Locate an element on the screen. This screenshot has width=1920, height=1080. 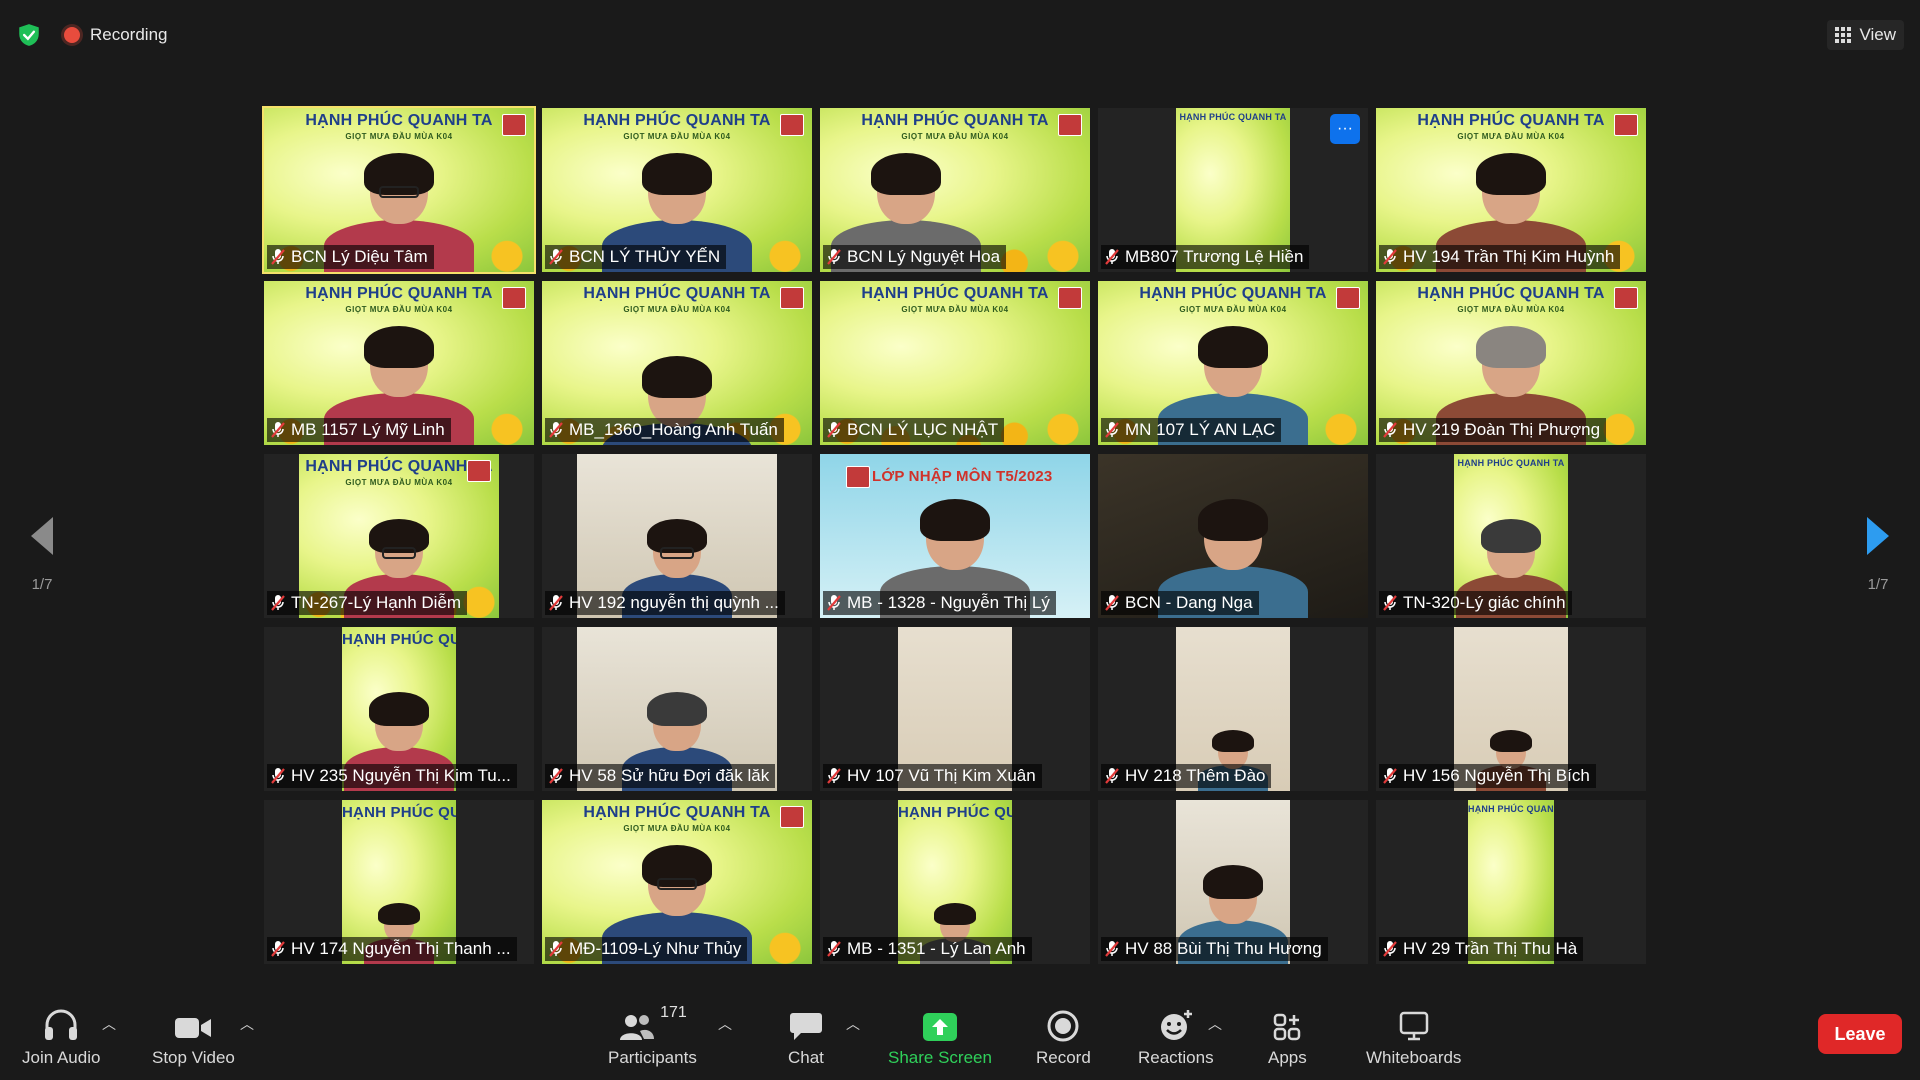
recording-label: Recording is located at coordinates (129, 34).